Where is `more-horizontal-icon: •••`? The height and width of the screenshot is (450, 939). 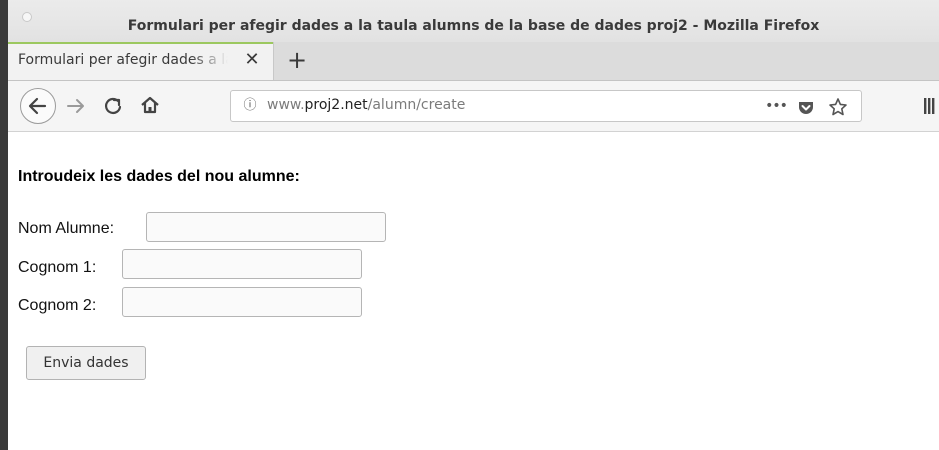 more-horizontal-icon: ••• is located at coordinates (776, 106).